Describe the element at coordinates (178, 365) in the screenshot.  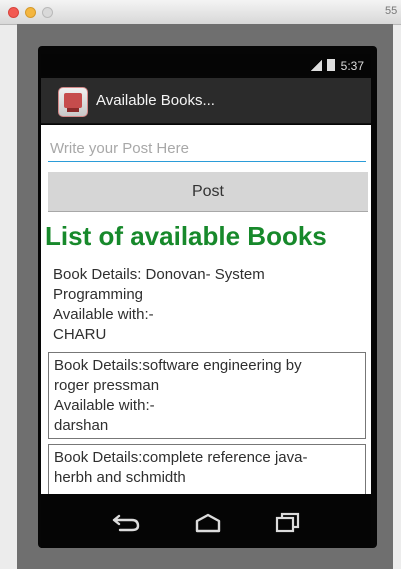
I see `book-details-text: Book Details:software engineering by` at that location.